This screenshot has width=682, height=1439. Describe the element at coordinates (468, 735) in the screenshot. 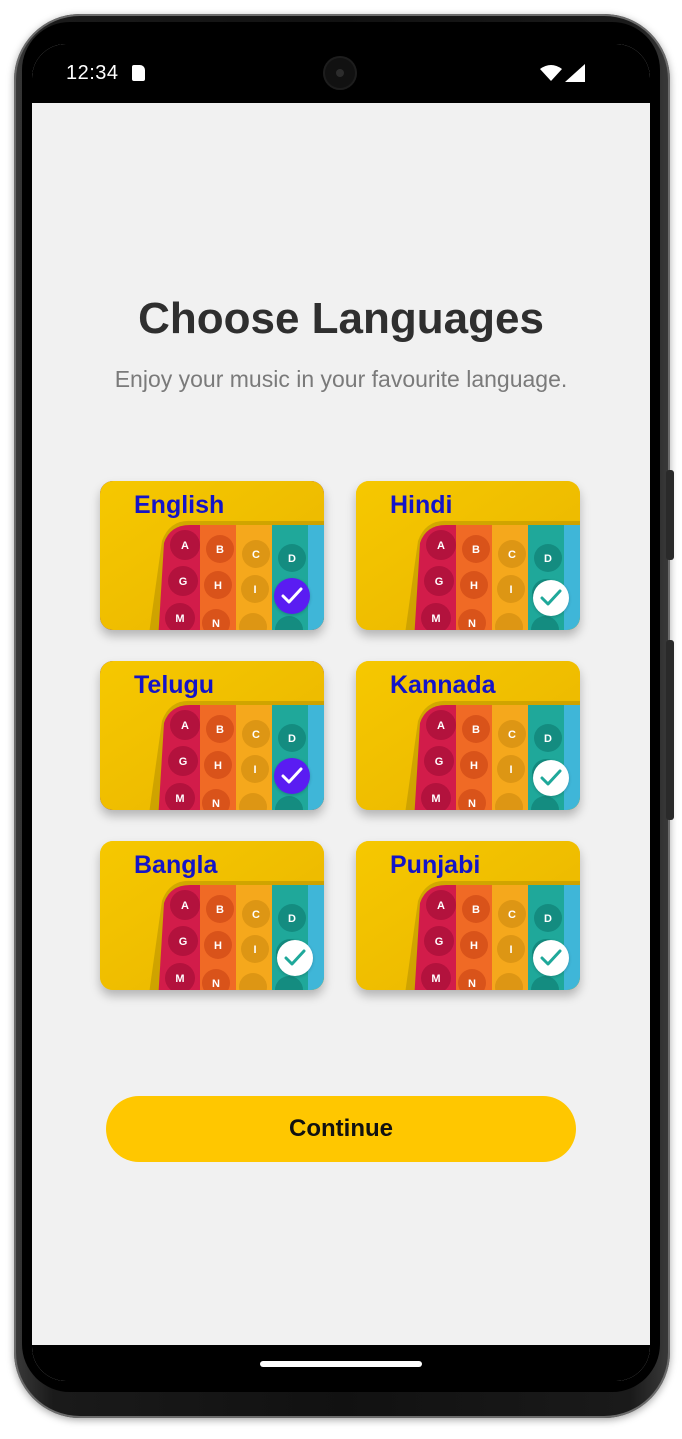

I see `language-card-kannada: A B C D G H I M N Kannada` at that location.